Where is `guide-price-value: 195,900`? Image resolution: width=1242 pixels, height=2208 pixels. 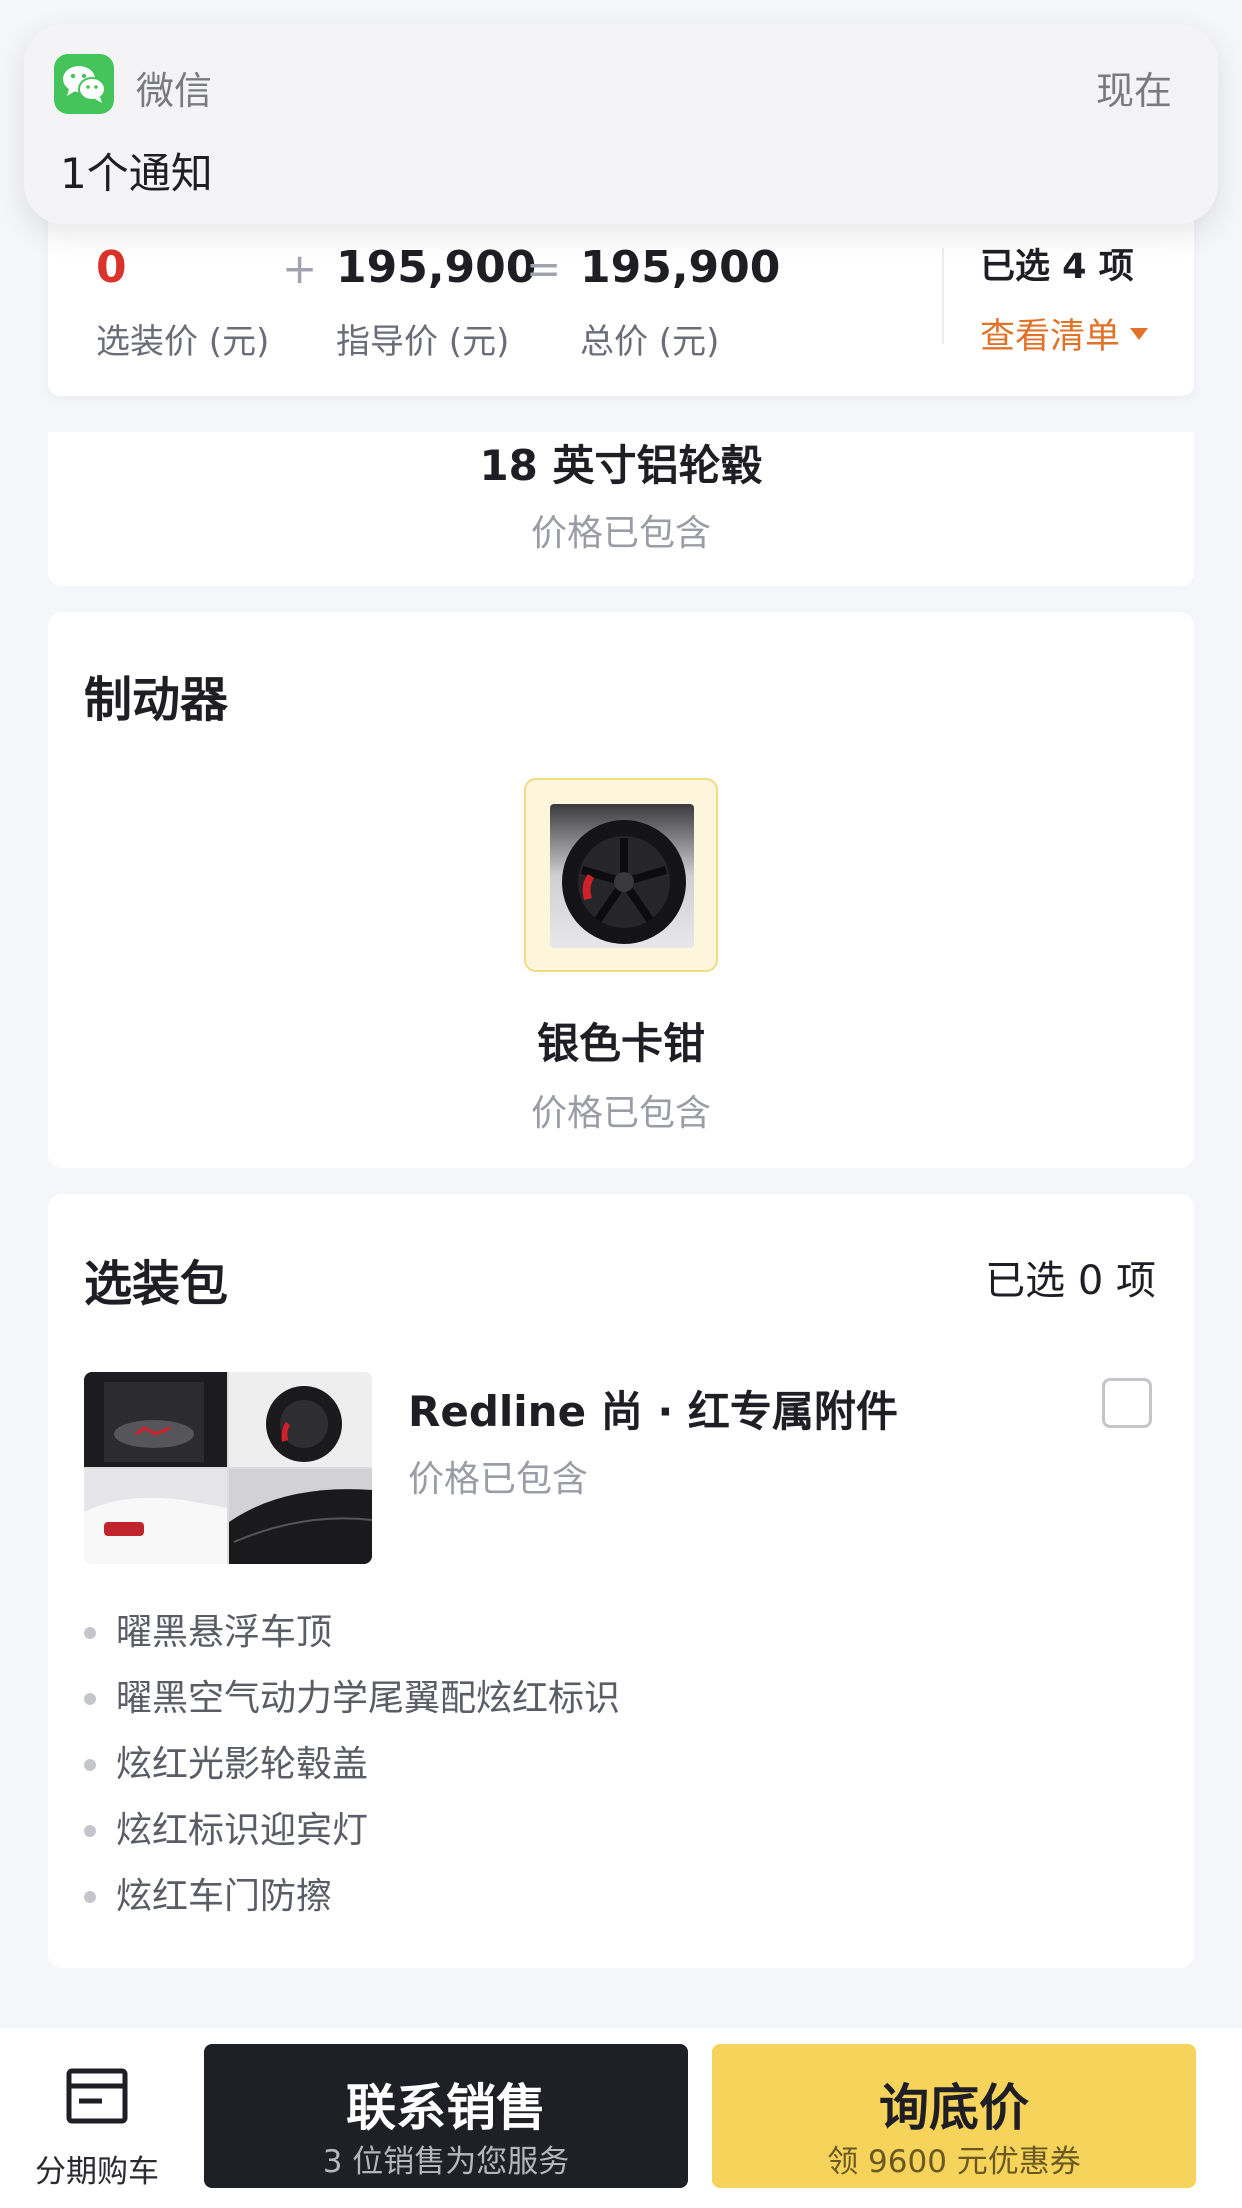
guide-price-value: 195,900 is located at coordinates (436, 267).